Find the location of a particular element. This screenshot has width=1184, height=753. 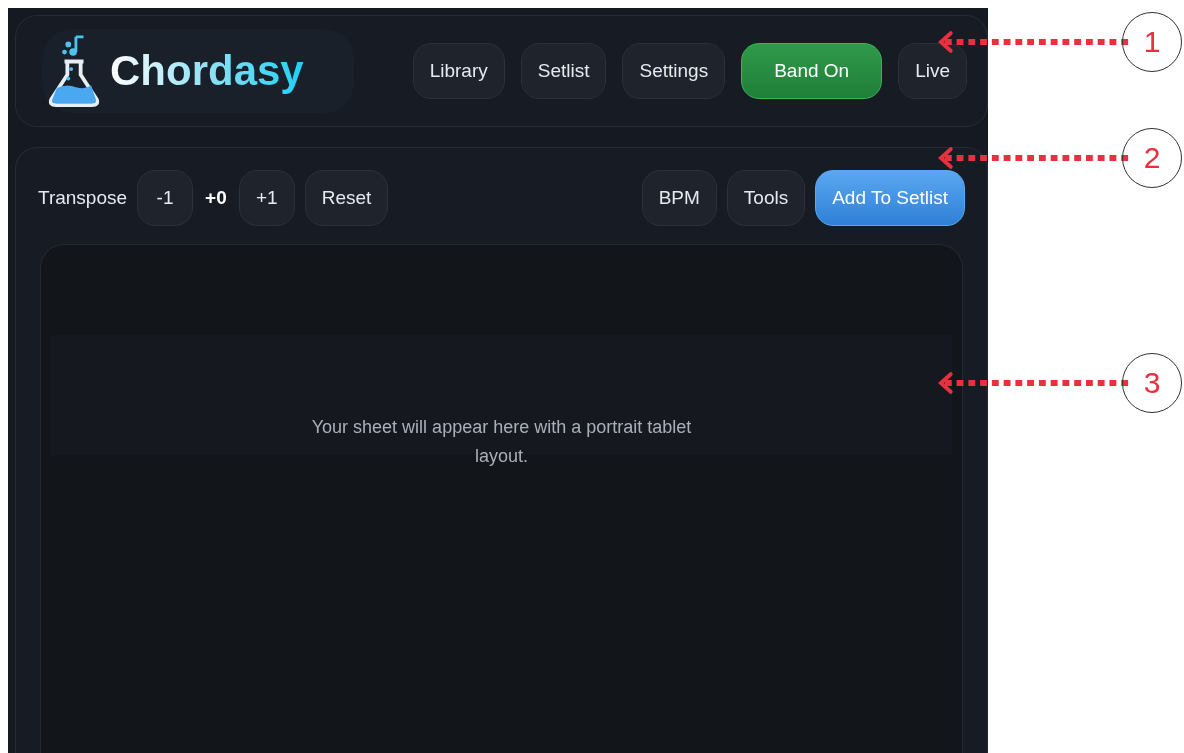

toolbar-button: BPM is located at coordinates (679, 198).